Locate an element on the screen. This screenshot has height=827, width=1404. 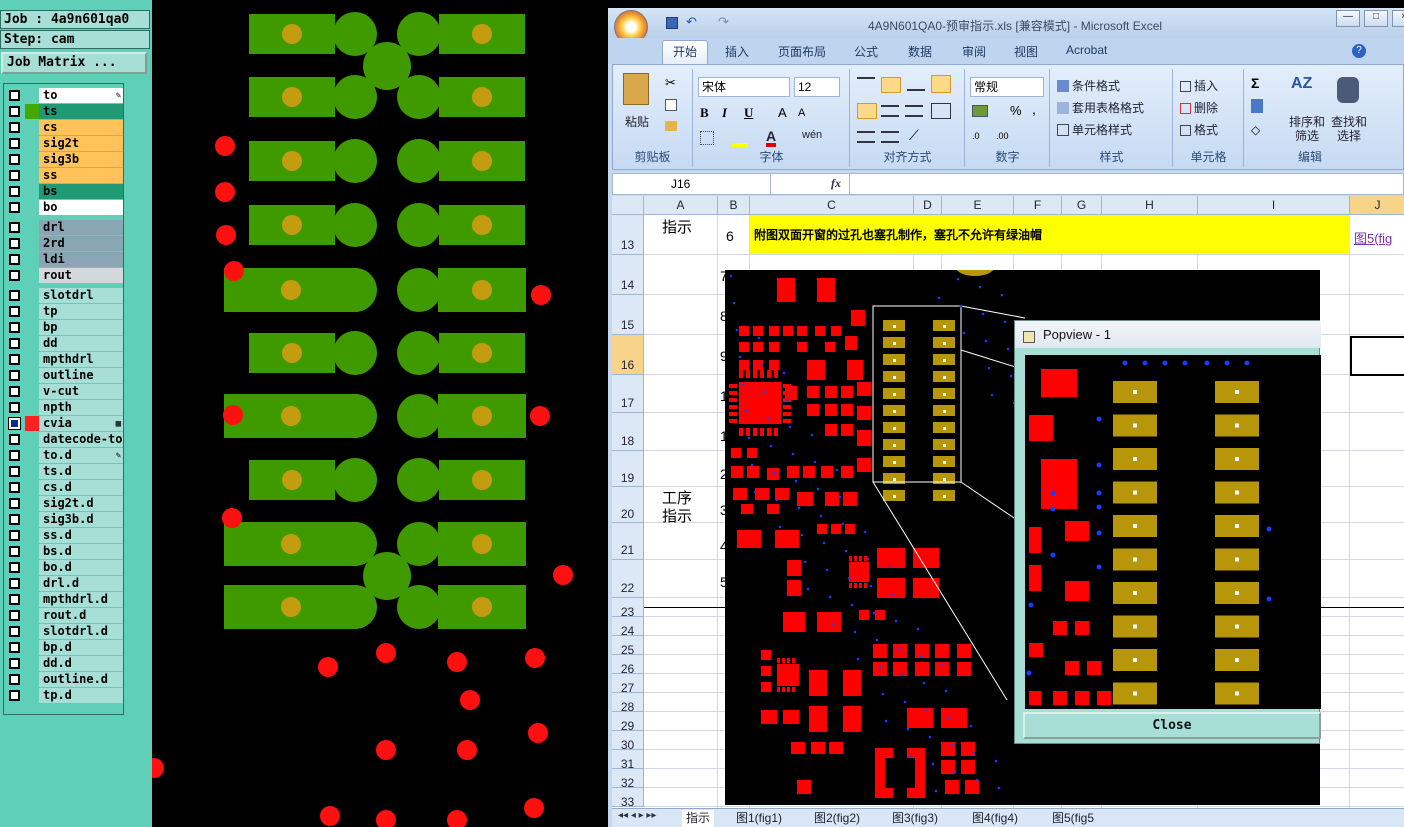
layer-name: ss.d is located at coordinates (81, 535).